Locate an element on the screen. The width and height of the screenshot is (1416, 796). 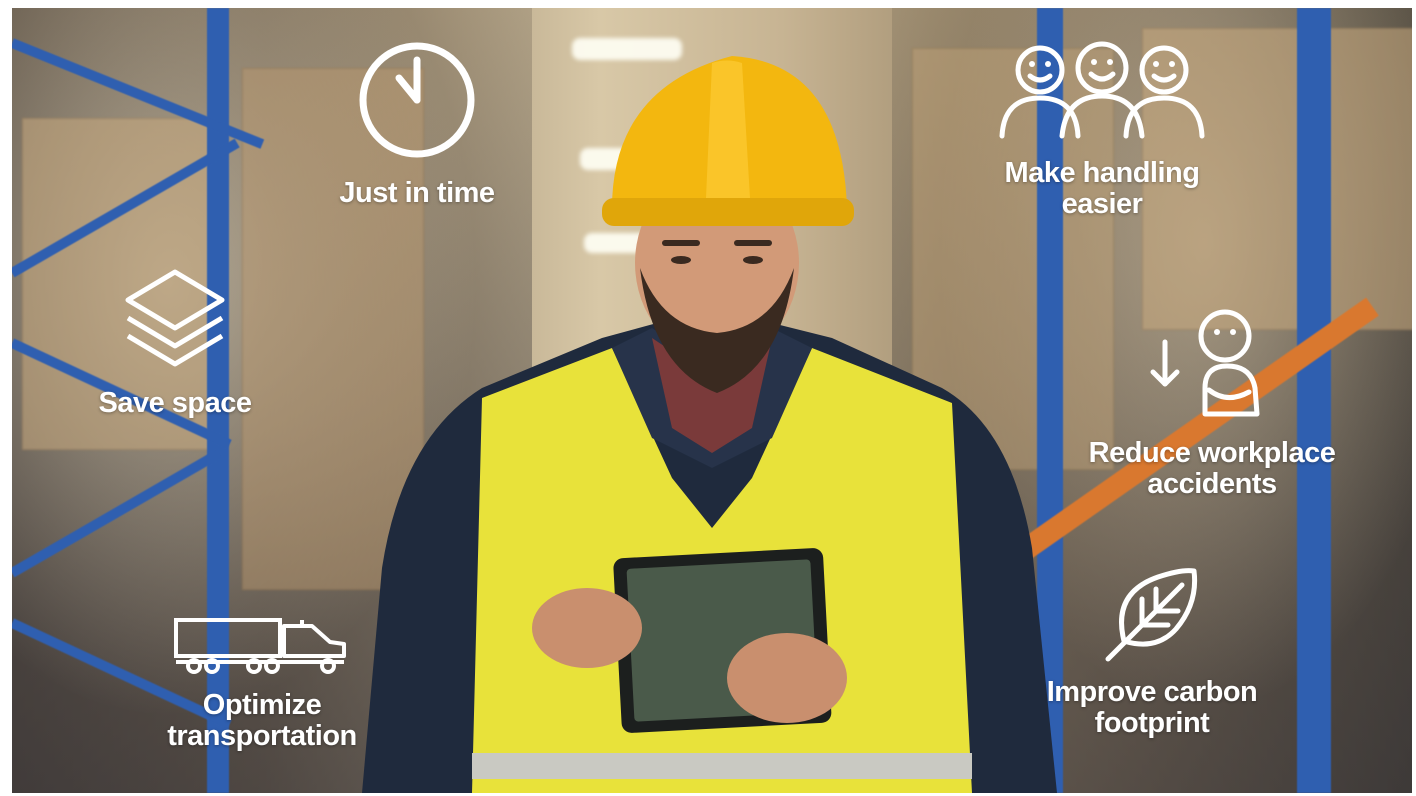
optimize-transportation-item: Optimize transportation is located at coordinates (262, 682).